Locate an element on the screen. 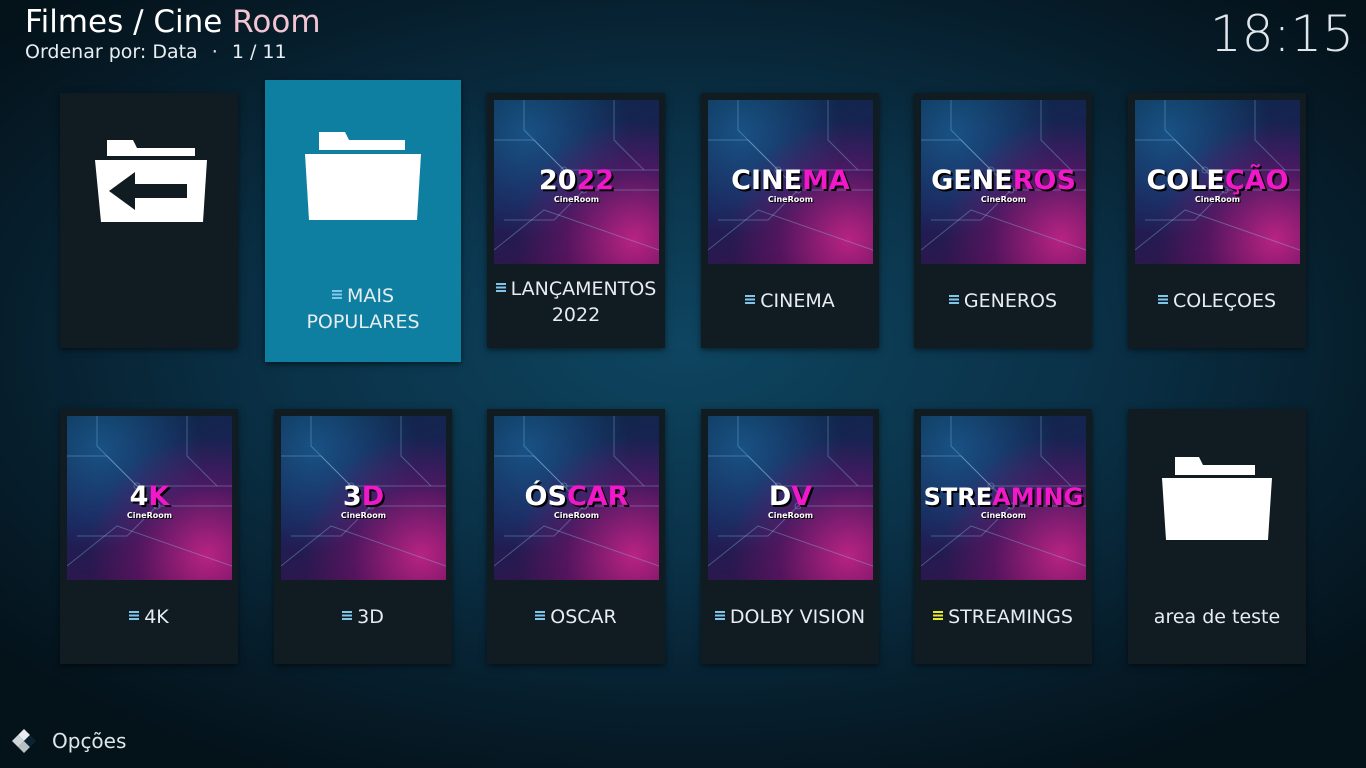  addon-name-part1: Cine is located at coordinates (188, 22).